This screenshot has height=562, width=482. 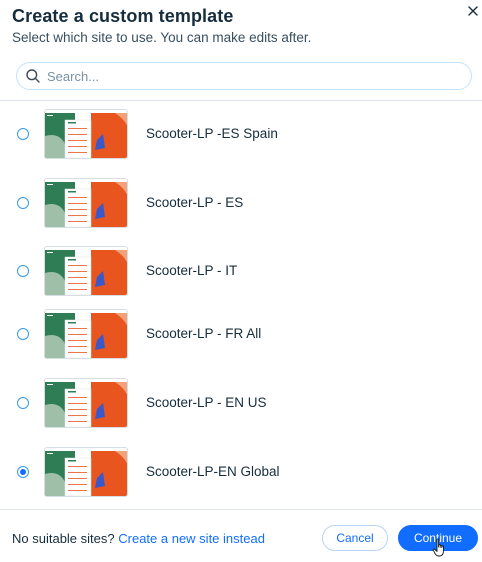 I want to click on site-row: Scooter-LP - IT, so click(x=241, y=271).